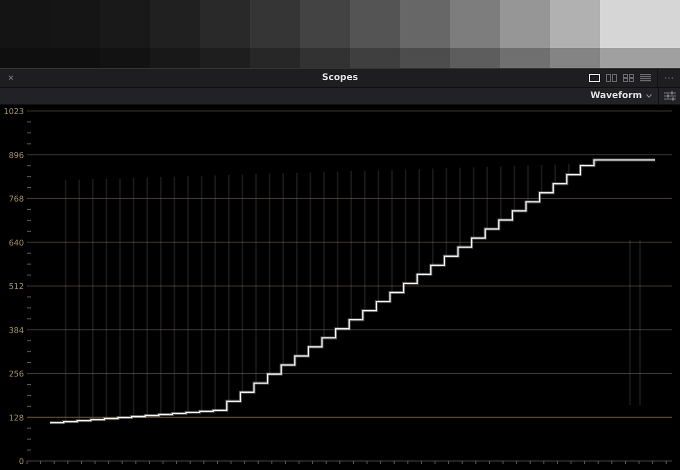 The width and height of the screenshot is (680, 470). What do you see at coordinates (14, 111) in the screenshot?
I see `axis-label: 1023` at bounding box center [14, 111].